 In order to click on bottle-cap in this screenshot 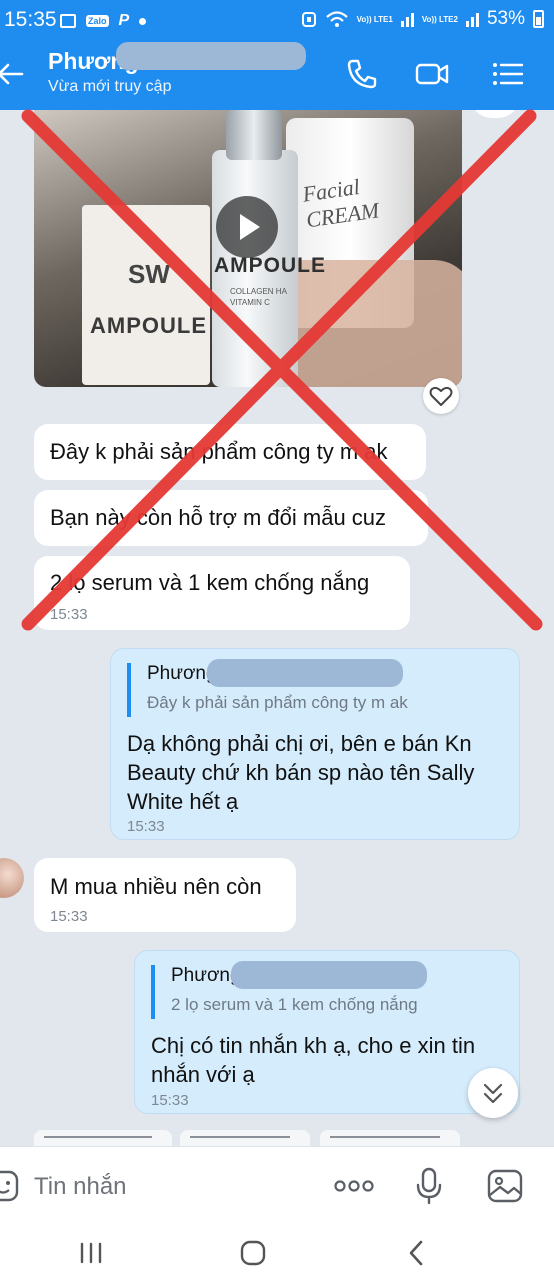, I will do `click(254, 135)`.